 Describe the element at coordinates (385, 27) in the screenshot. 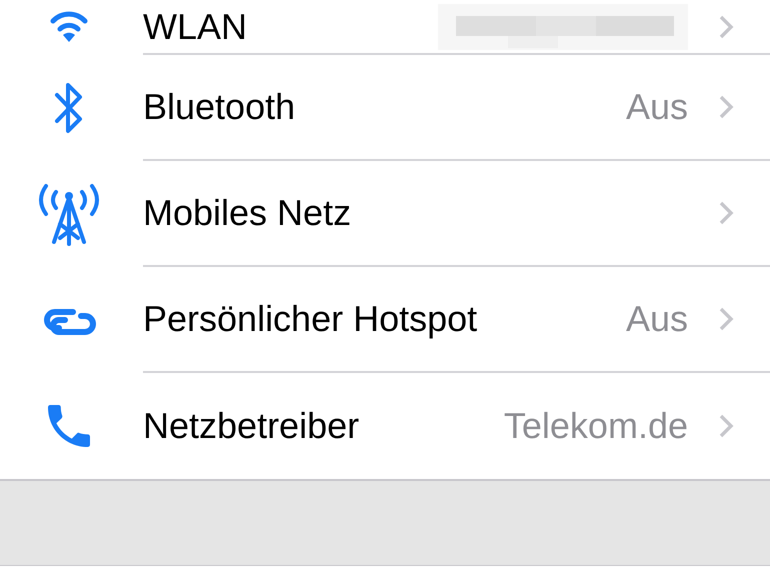

I see `settings-row: WLAN` at that location.